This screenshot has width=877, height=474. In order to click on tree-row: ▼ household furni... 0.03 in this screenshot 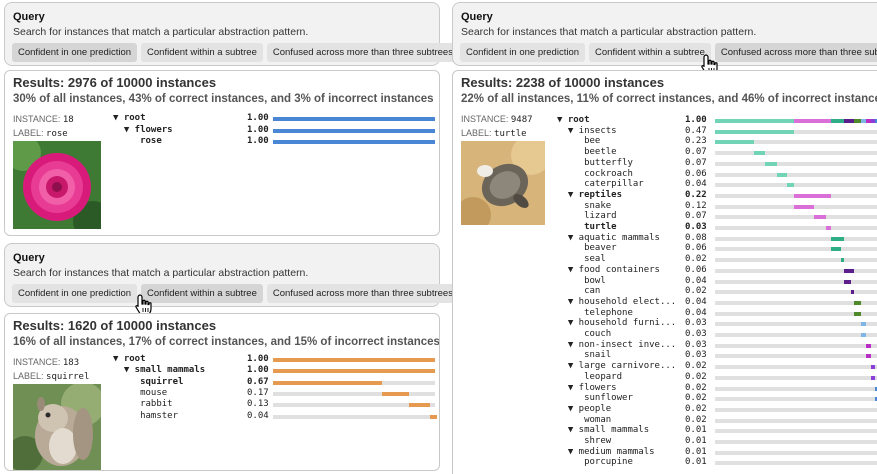, I will do `click(717, 323)`.